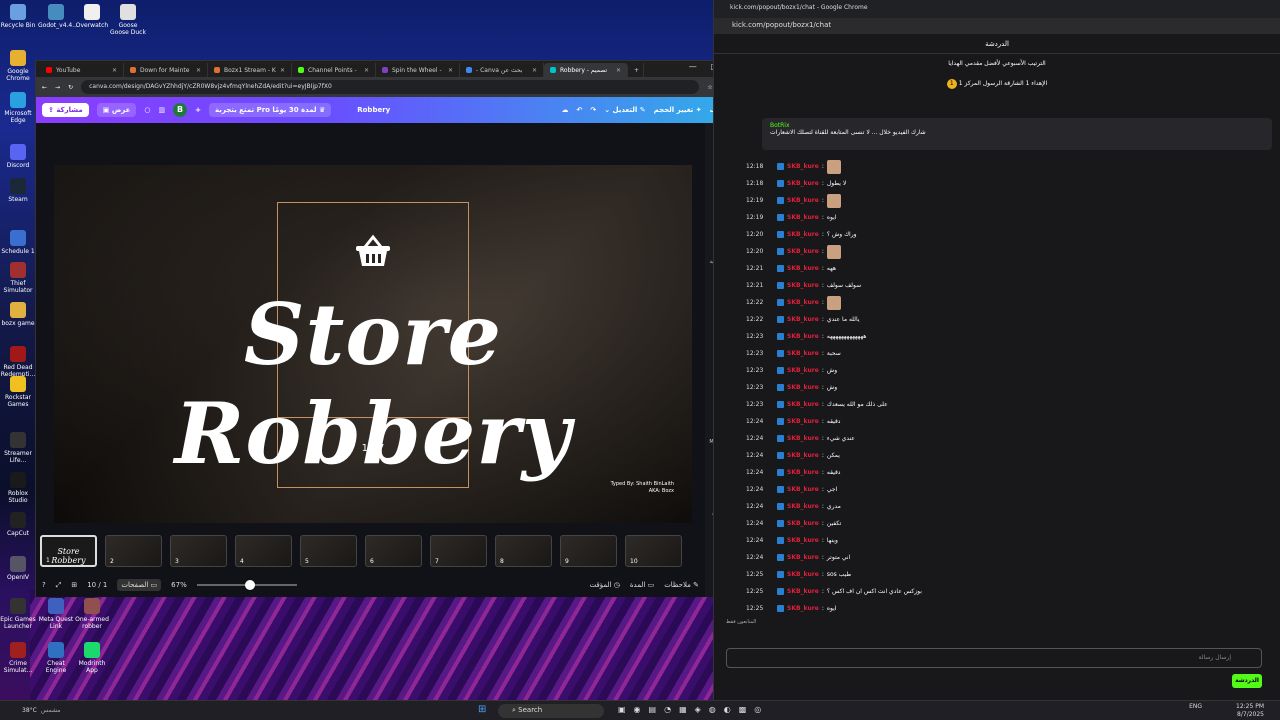 This screenshot has height=720, width=1280. I want to click on desktop-icon: Steam, so click(18, 190).